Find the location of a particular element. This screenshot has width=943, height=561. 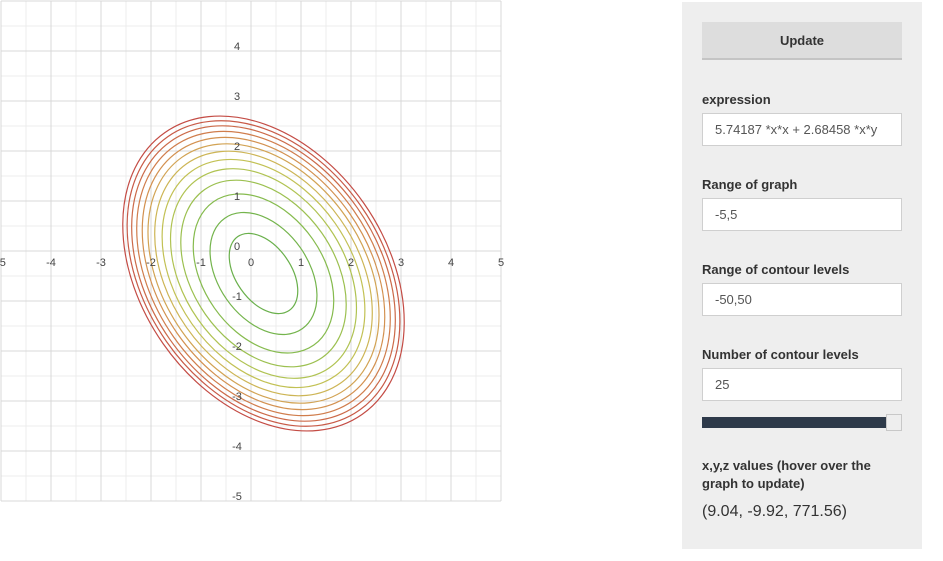

x-tick-label: 0 is located at coordinates (251, 263).